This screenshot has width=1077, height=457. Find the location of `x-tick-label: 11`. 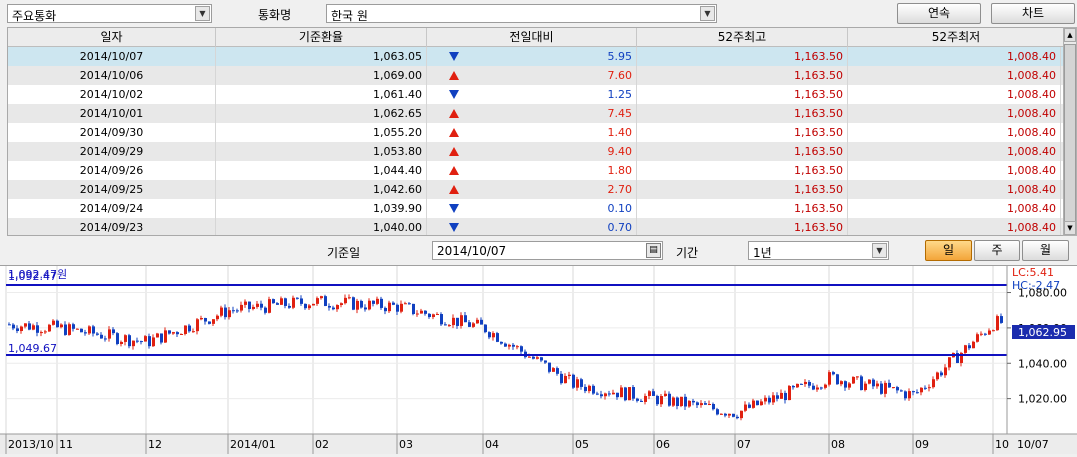

x-tick-label: 11 is located at coordinates (66, 444).